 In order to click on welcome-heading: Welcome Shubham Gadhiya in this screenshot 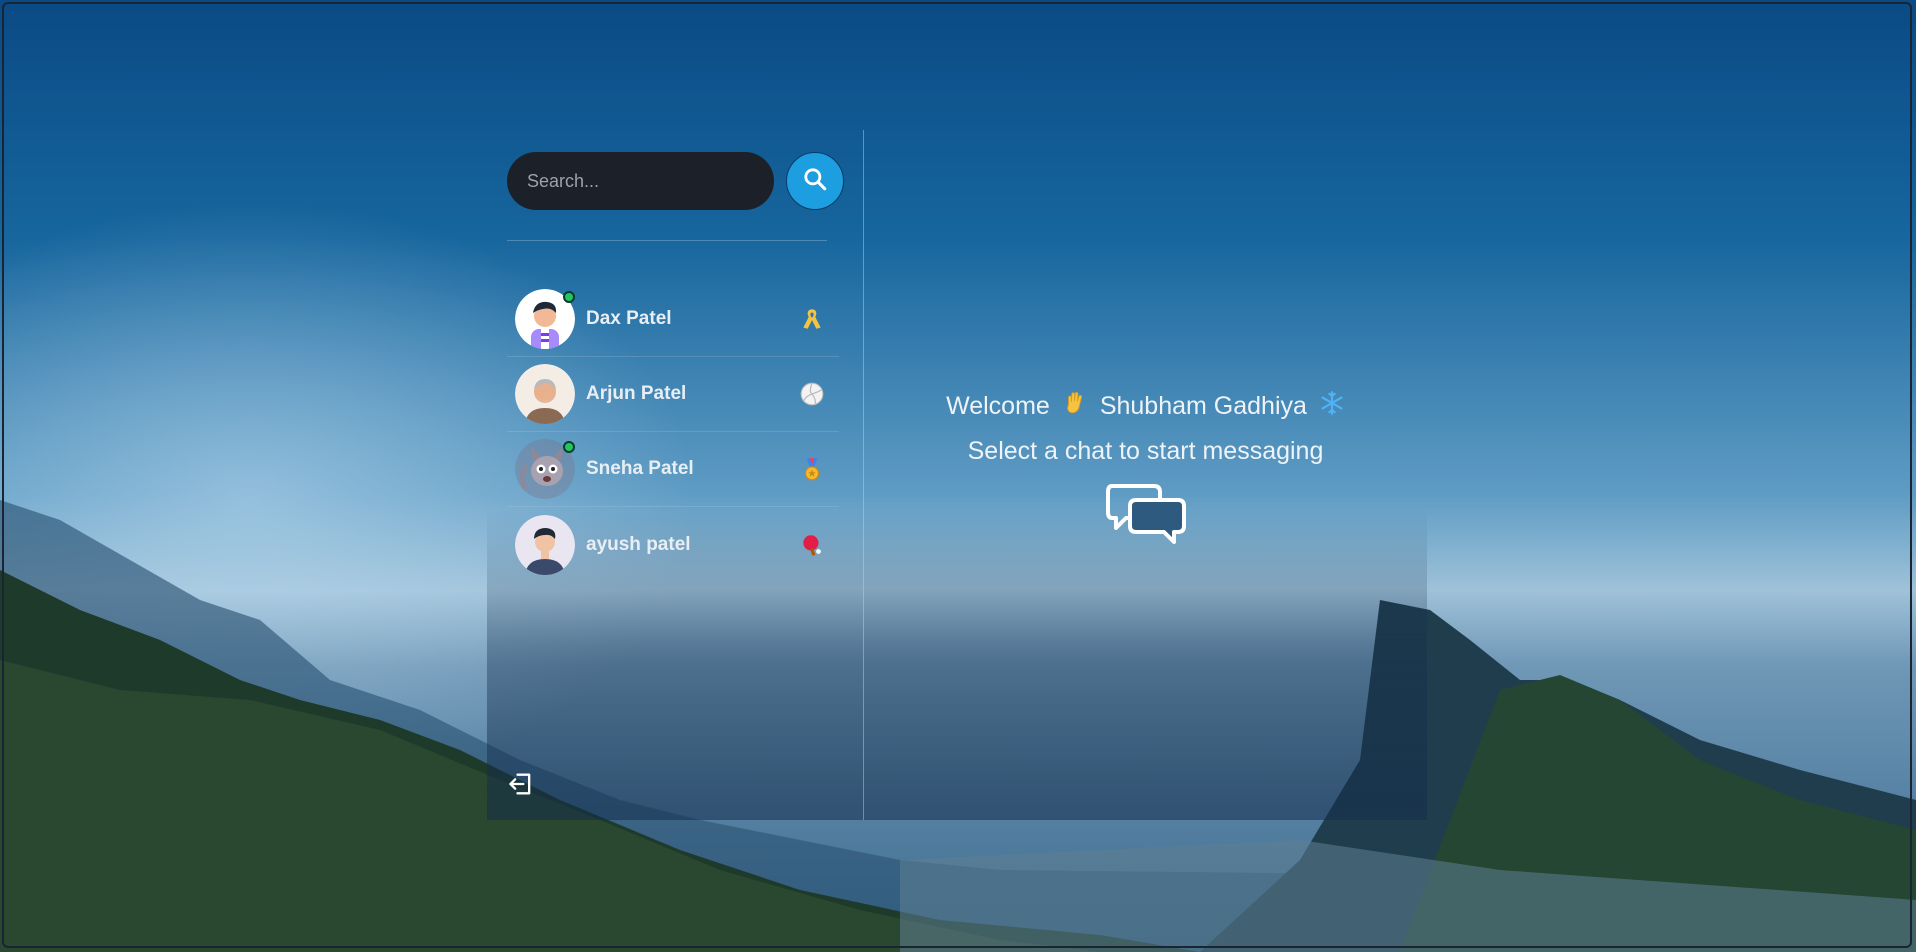, I will do `click(1145, 406)`.